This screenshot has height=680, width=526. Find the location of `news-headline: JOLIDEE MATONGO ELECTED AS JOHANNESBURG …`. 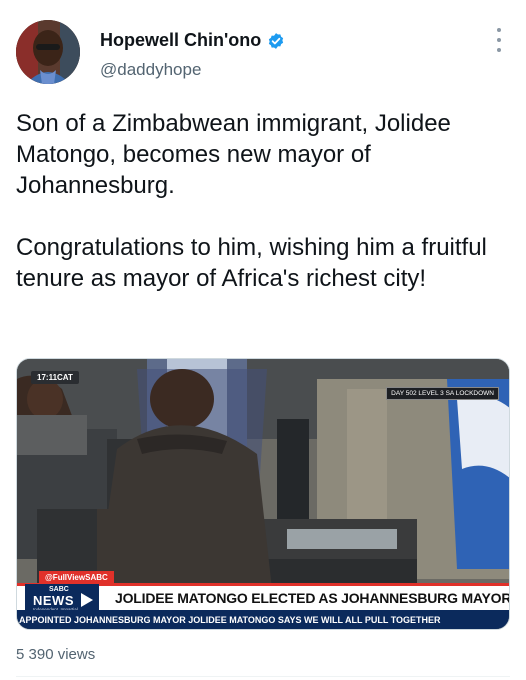

news-headline: JOLIDEE MATONGO ELECTED AS JOHANNESBURG … is located at coordinates (312, 598).